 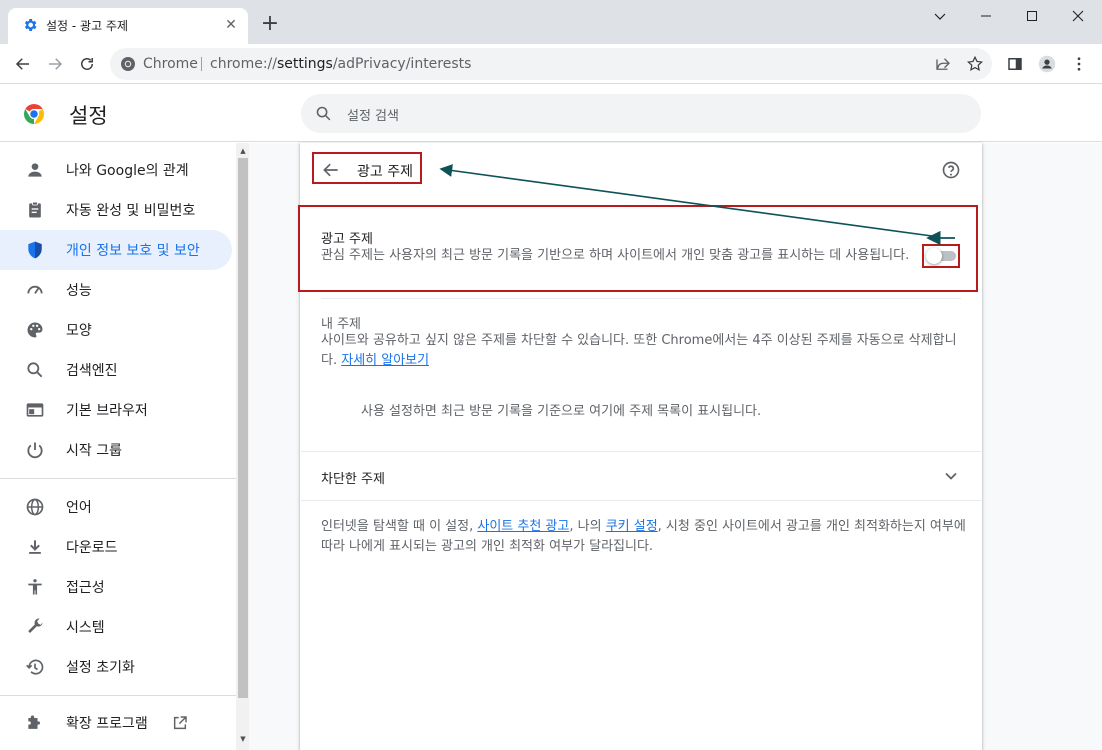 What do you see at coordinates (35, 410) in the screenshot?
I see `browser-icon` at bounding box center [35, 410].